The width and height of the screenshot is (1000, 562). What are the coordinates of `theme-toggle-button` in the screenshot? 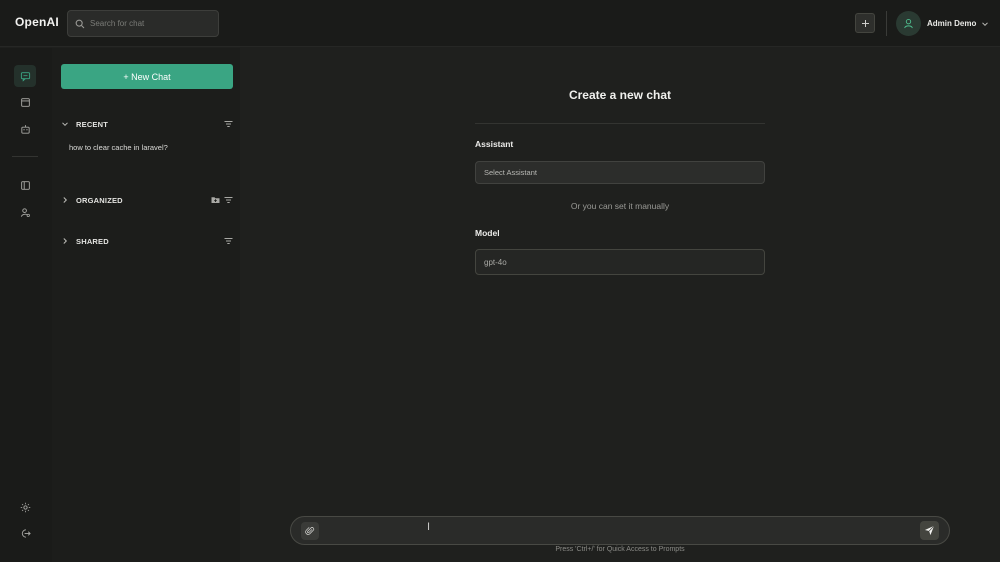 It's located at (25, 507).